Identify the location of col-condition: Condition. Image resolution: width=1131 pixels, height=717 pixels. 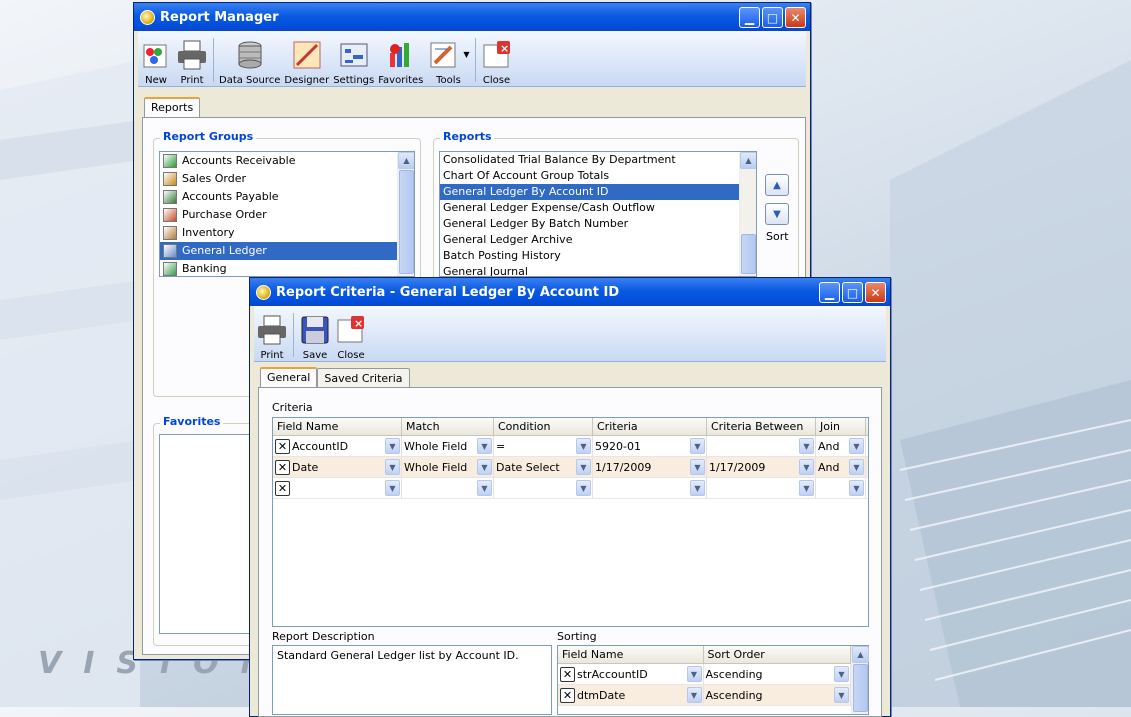
(543, 426).